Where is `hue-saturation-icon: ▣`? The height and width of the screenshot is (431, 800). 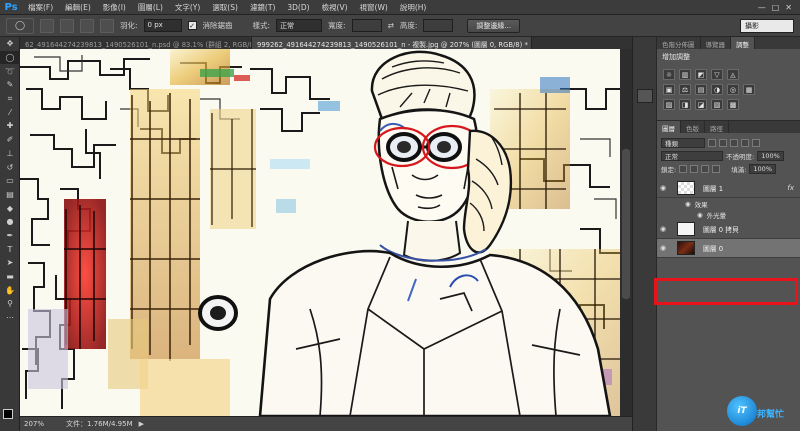 hue-saturation-icon: ▣ is located at coordinates (669, 89).